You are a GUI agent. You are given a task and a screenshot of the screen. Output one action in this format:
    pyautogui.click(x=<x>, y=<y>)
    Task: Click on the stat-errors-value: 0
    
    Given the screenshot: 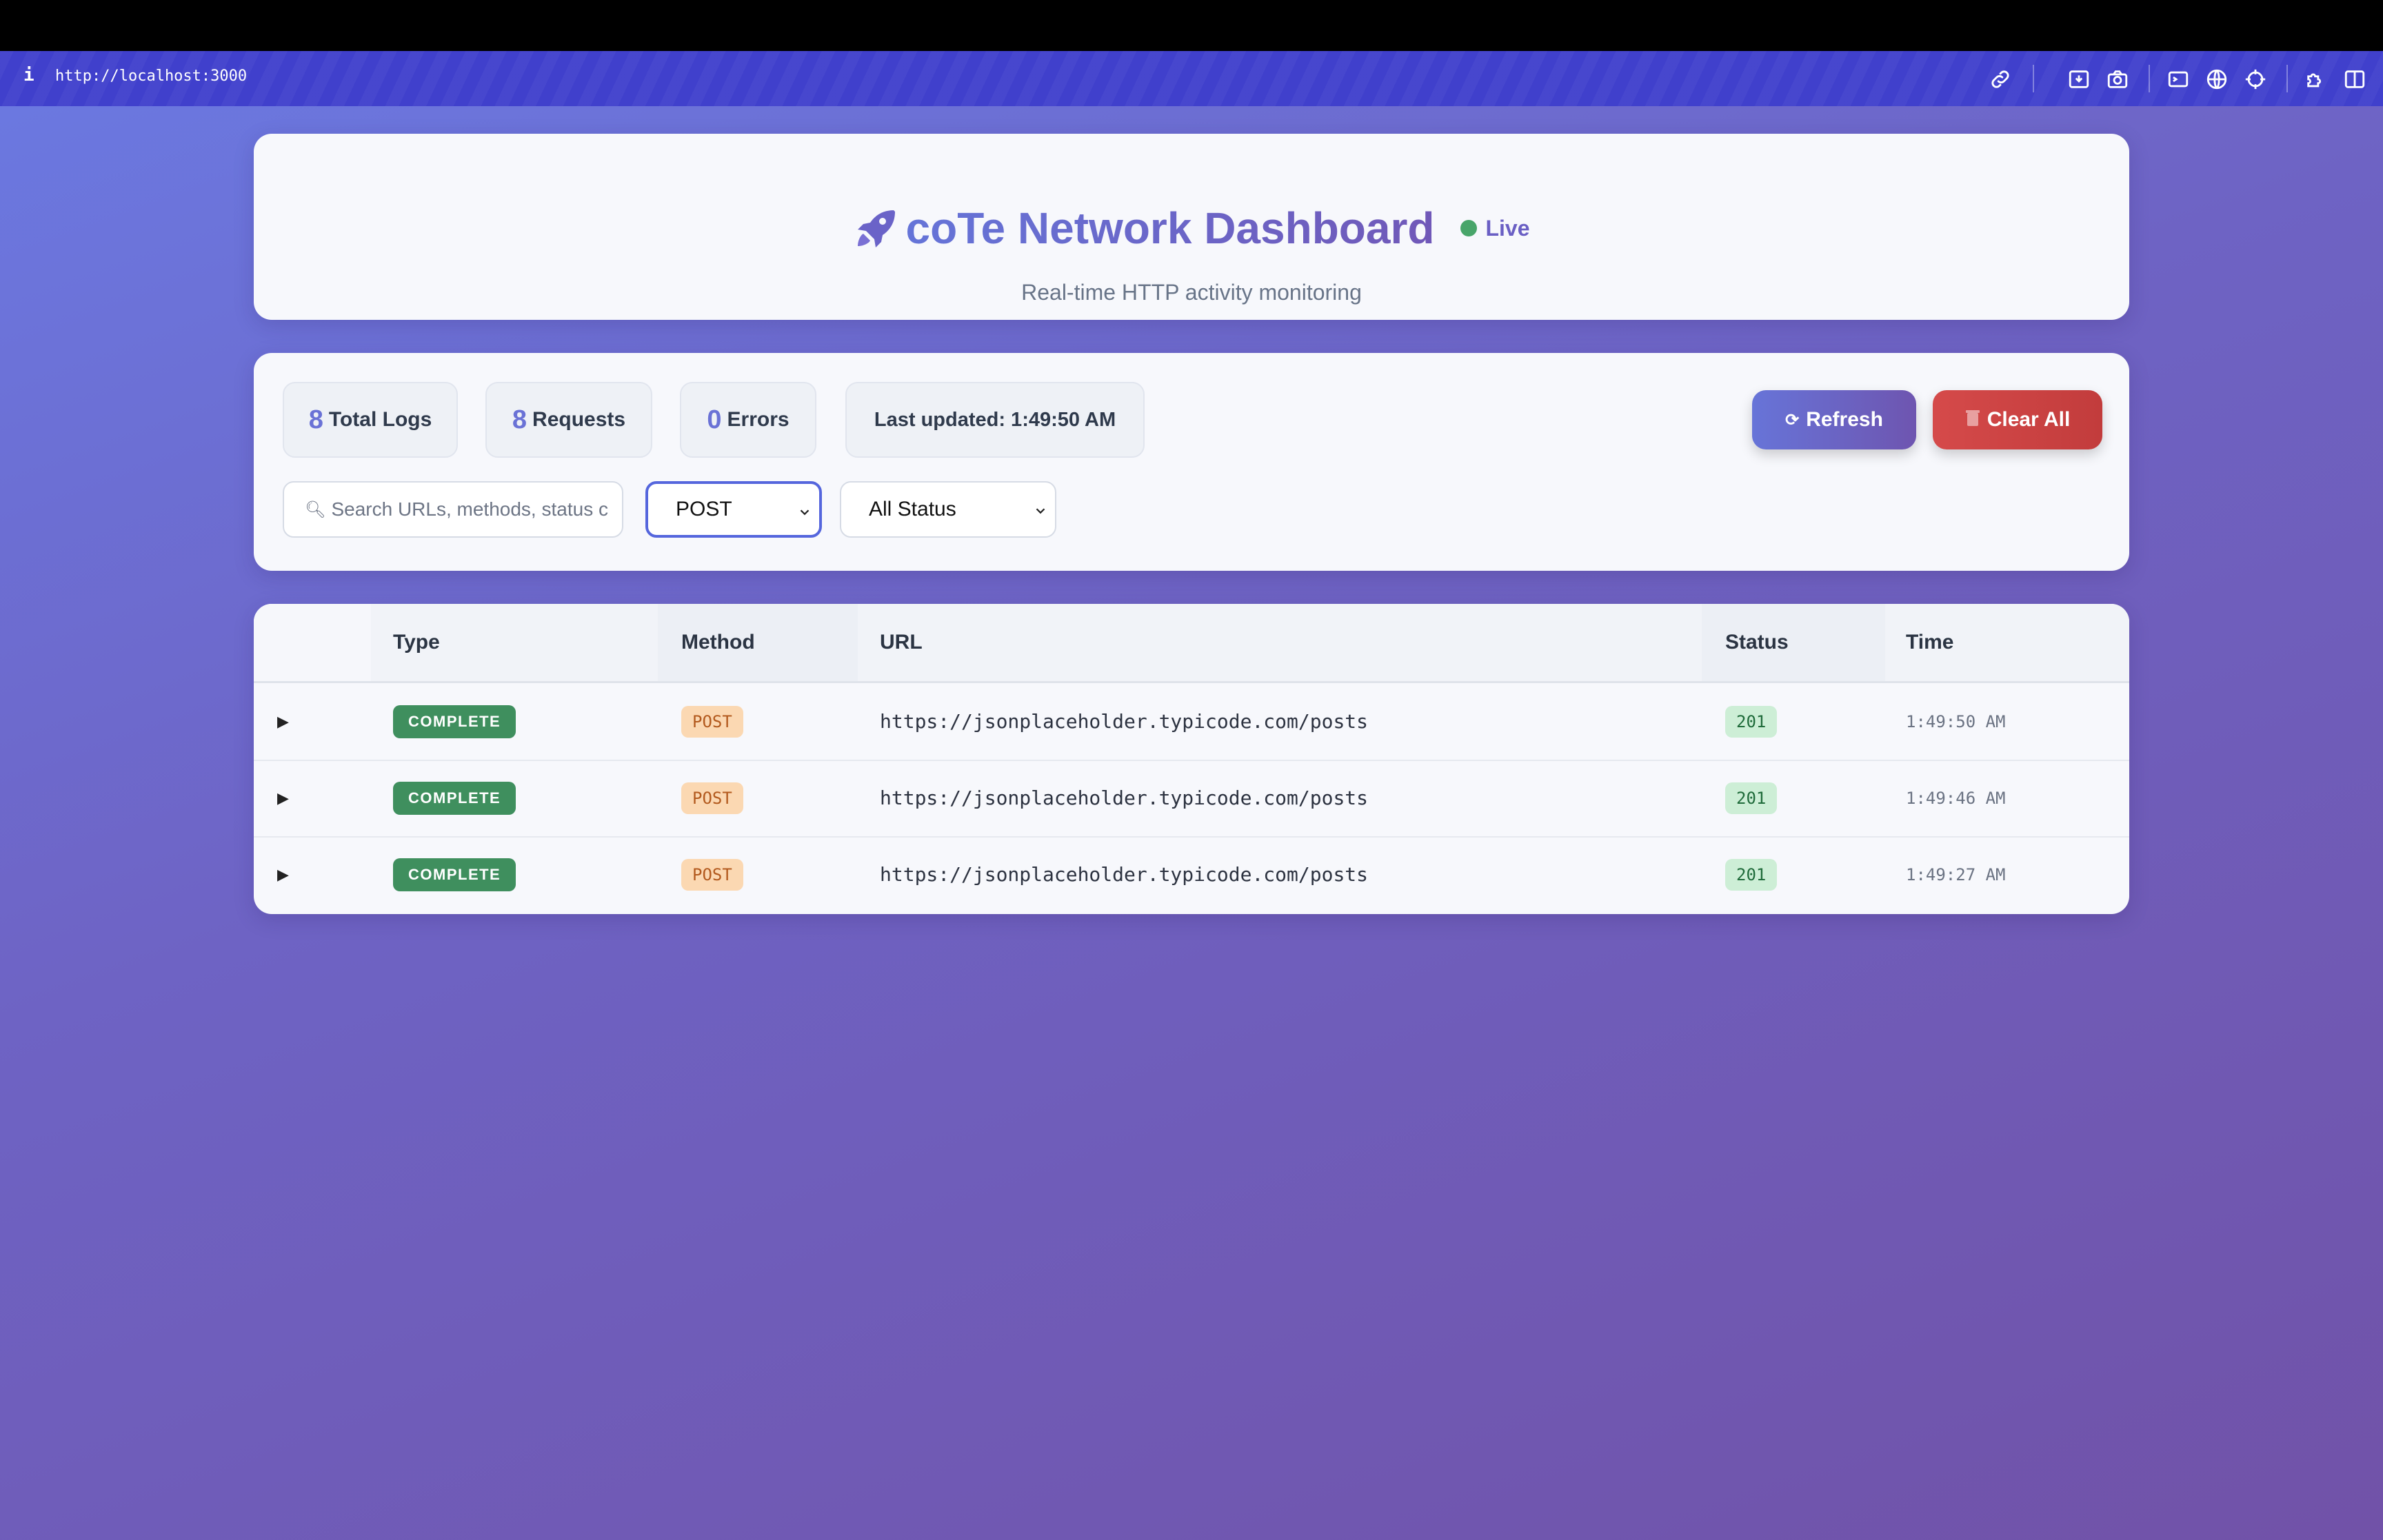 What is the action you would take?
    pyautogui.click(x=714, y=420)
    